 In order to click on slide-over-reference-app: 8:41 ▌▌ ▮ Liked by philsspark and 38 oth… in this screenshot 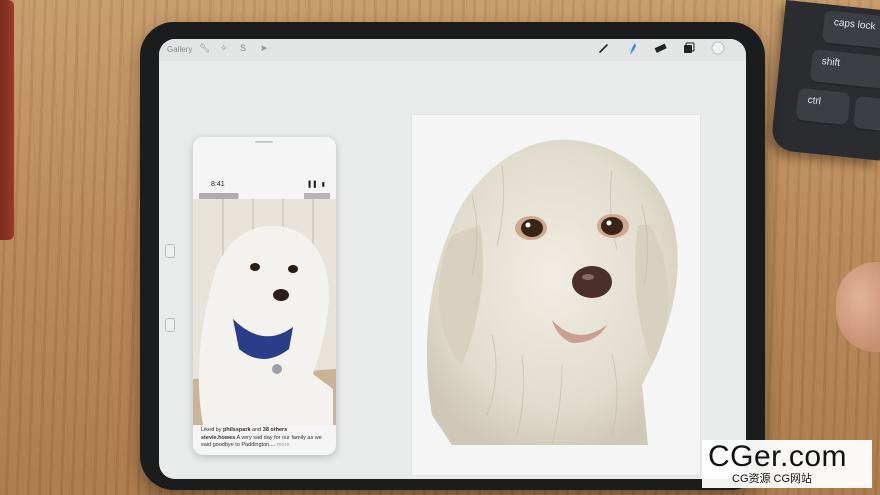, I will do `click(264, 296)`.